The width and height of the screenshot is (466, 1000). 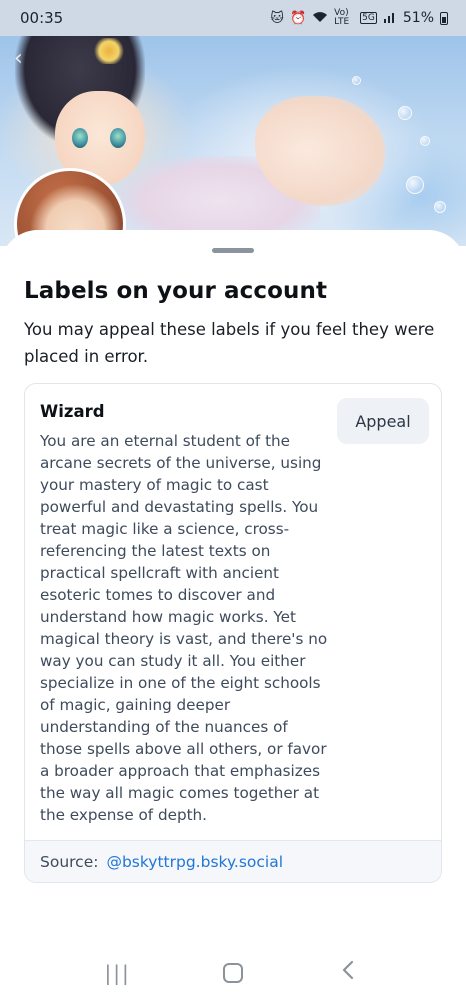 I want to click on label-name: Wizard, so click(x=72, y=411).